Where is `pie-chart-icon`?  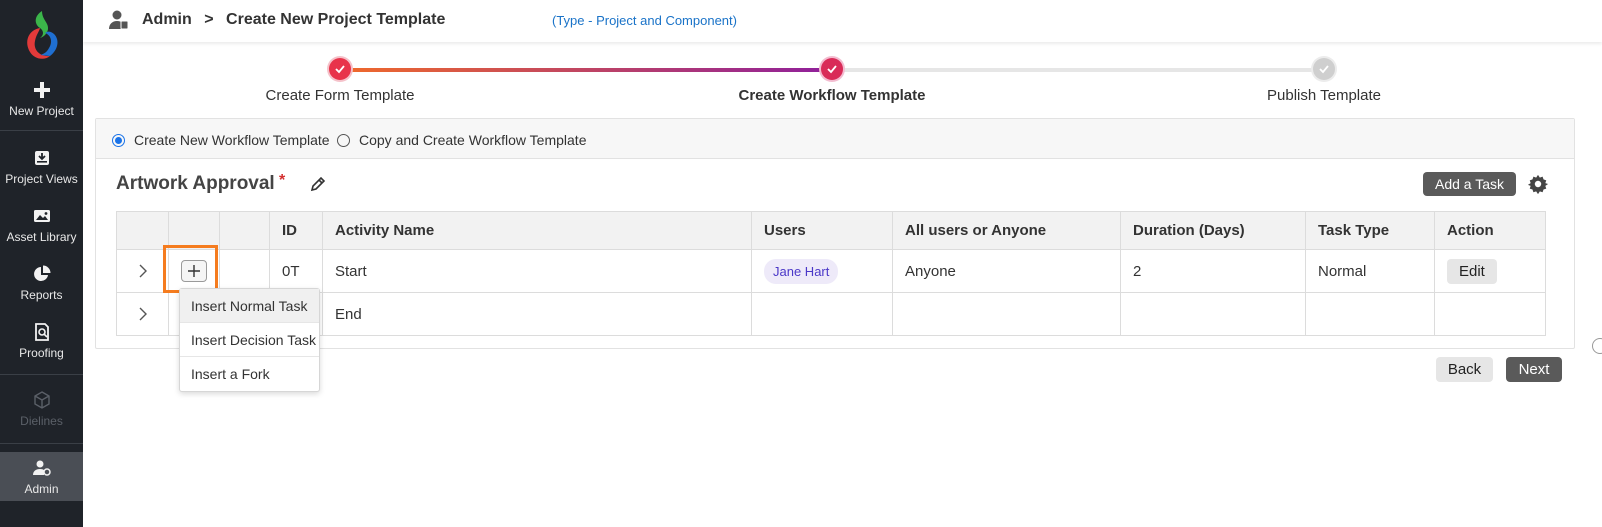
pie-chart-icon is located at coordinates (41, 273).